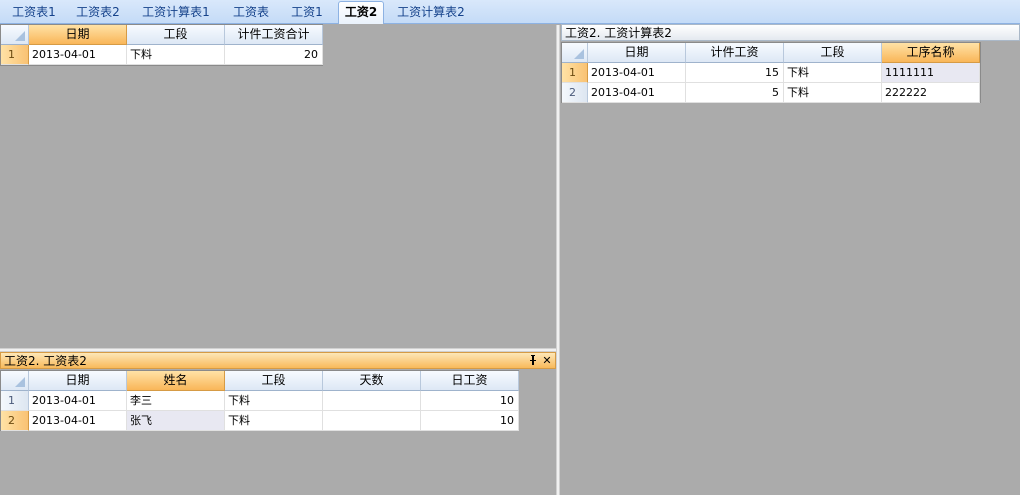 Image resolution: width=1020 pixels, height=495 pixels. Describe the element at coordinates (251, 12) in the screenshot. I see `tab-gongzibiao: 工资表` at that location.